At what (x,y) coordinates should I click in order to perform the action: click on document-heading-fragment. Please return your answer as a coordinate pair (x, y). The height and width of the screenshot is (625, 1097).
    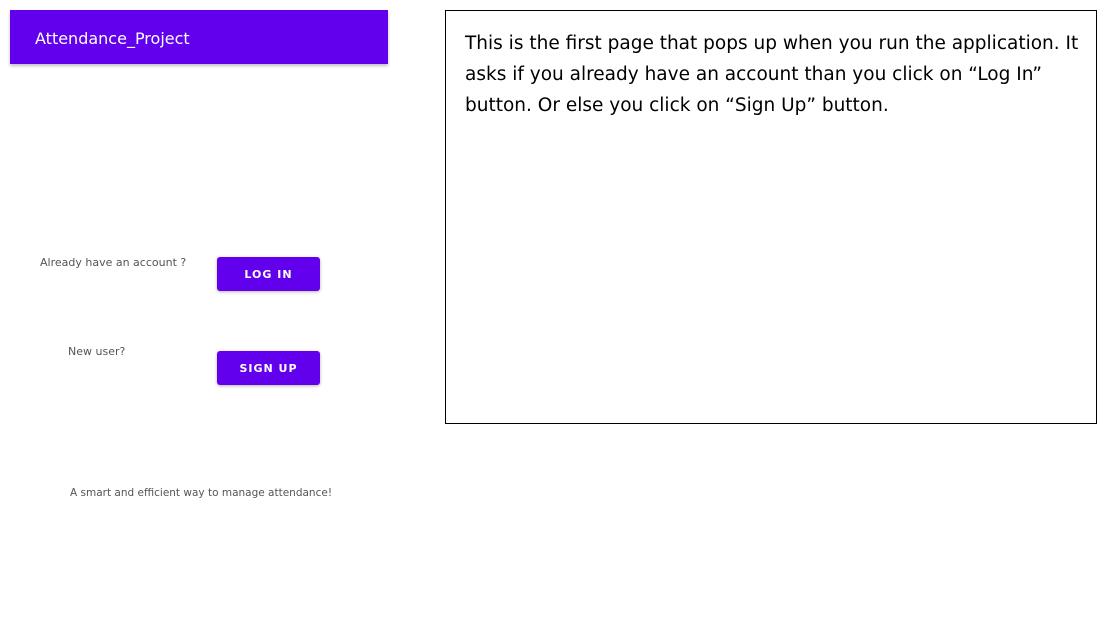
    Looking at the image, I should click on (4, 5).